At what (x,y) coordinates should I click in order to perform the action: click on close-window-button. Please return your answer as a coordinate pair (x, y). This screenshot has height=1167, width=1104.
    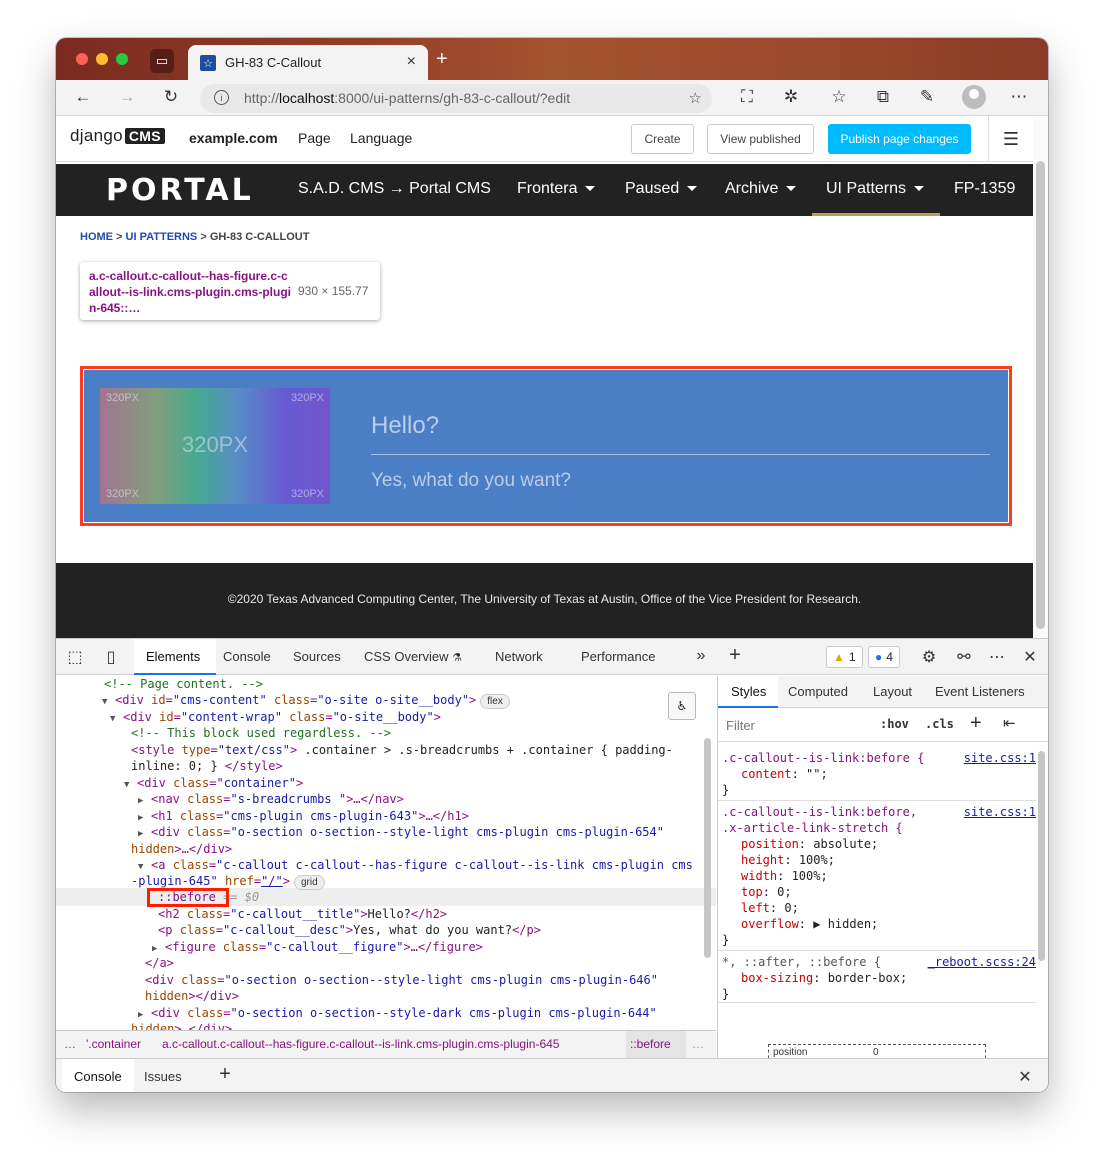
    Looking at the image, I should click on (82, 59).